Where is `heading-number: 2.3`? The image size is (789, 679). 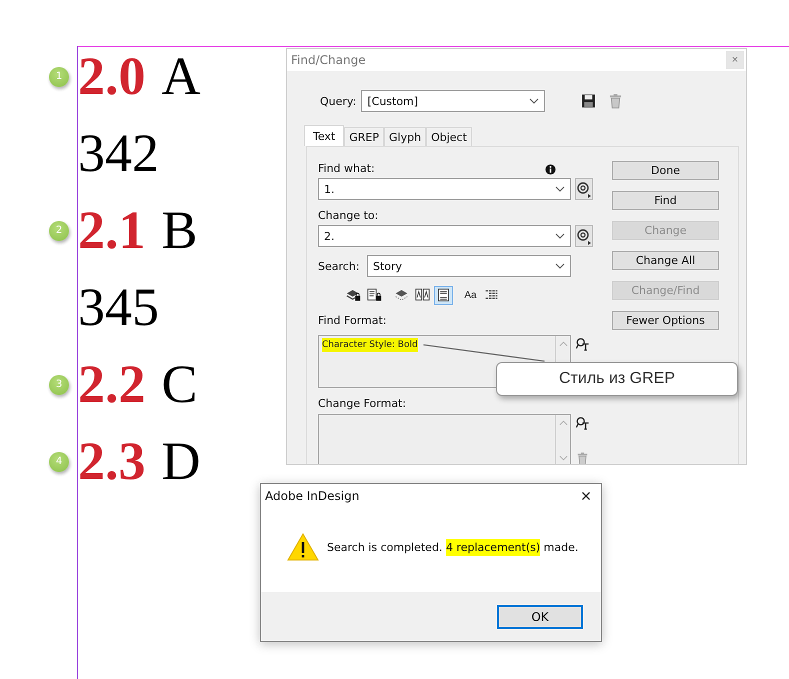
heading-number: 2.3 is located at coordinates (112, 461).